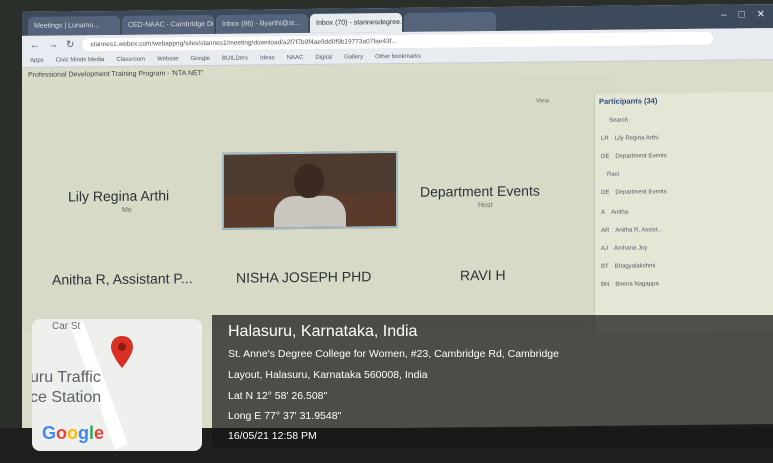 The image size is (773, 463). What do you see at coordinates (53, 44) in the screenshot?
I see `forward-icon: →` at bounding box center [53, 44].